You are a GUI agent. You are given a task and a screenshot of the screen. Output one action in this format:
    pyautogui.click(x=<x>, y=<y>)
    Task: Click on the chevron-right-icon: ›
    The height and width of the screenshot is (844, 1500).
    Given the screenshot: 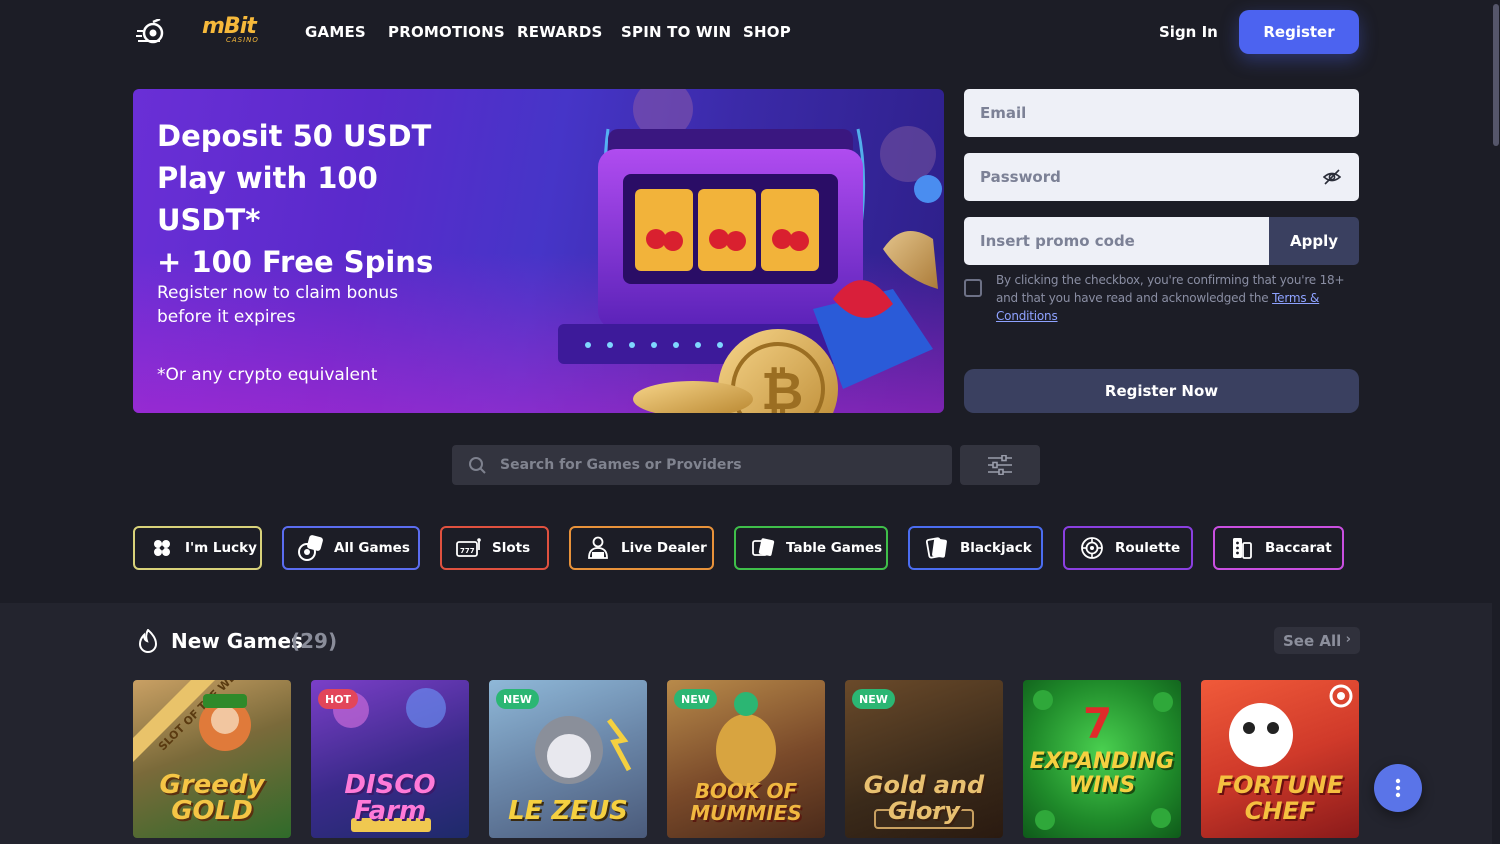 What is the action you would take?
    pyautogui.click(x=1348, y=639)
    